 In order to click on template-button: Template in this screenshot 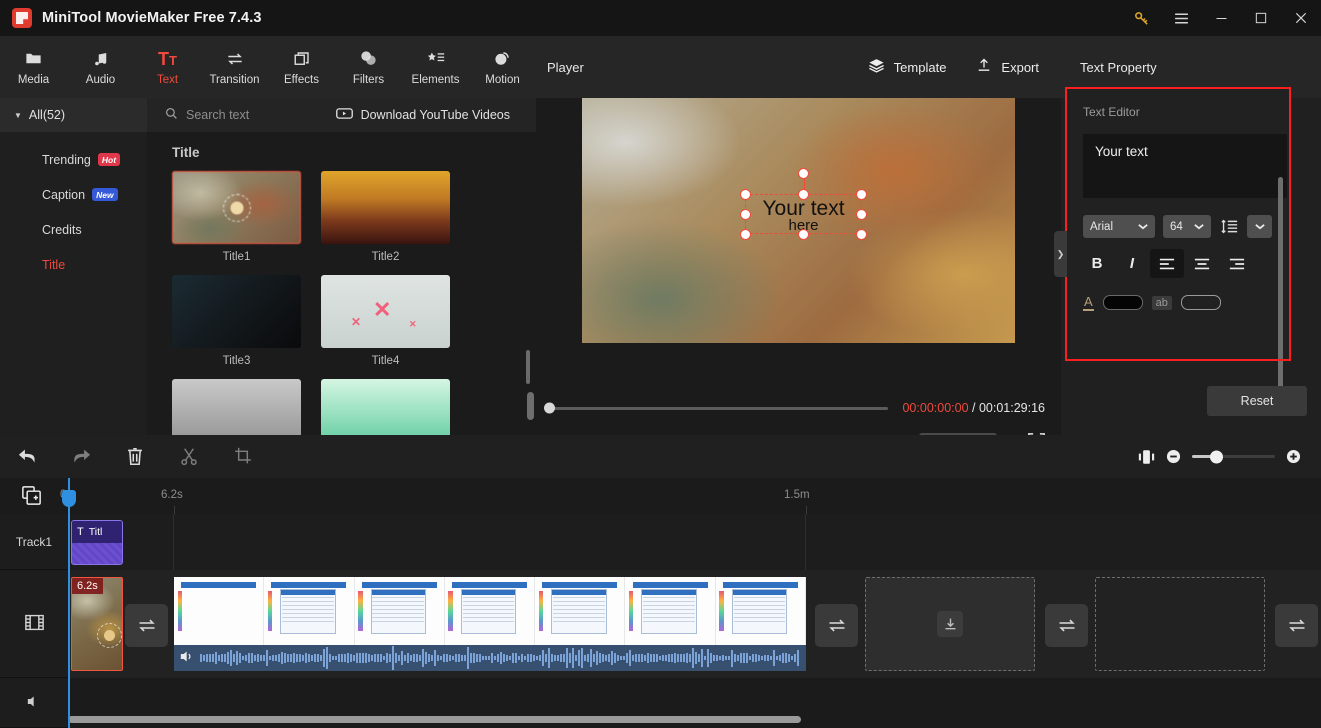, I will do `click(907, 67)`.